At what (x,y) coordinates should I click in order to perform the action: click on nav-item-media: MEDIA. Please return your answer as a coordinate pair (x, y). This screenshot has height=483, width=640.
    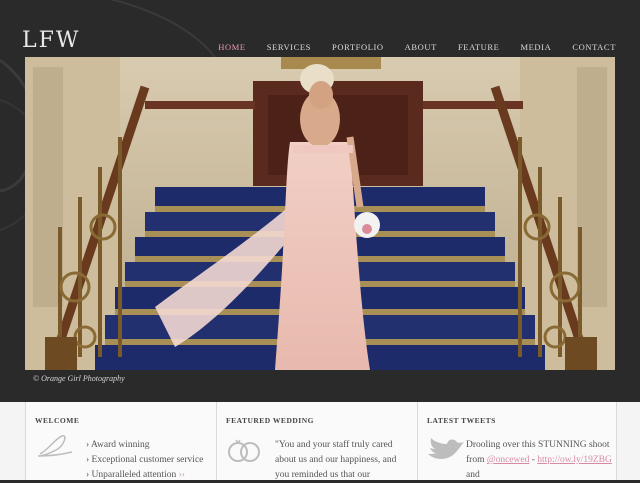
    Looking at the image, I should click on (535, 47).